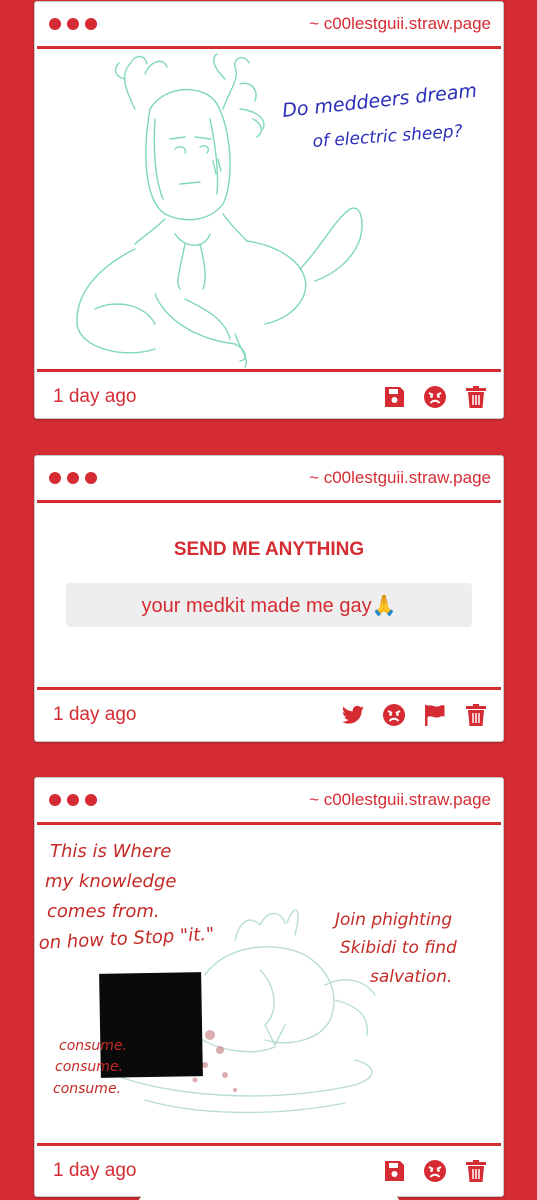  I want to click on drawing-text-left-3: comes from., so click(103, 911).